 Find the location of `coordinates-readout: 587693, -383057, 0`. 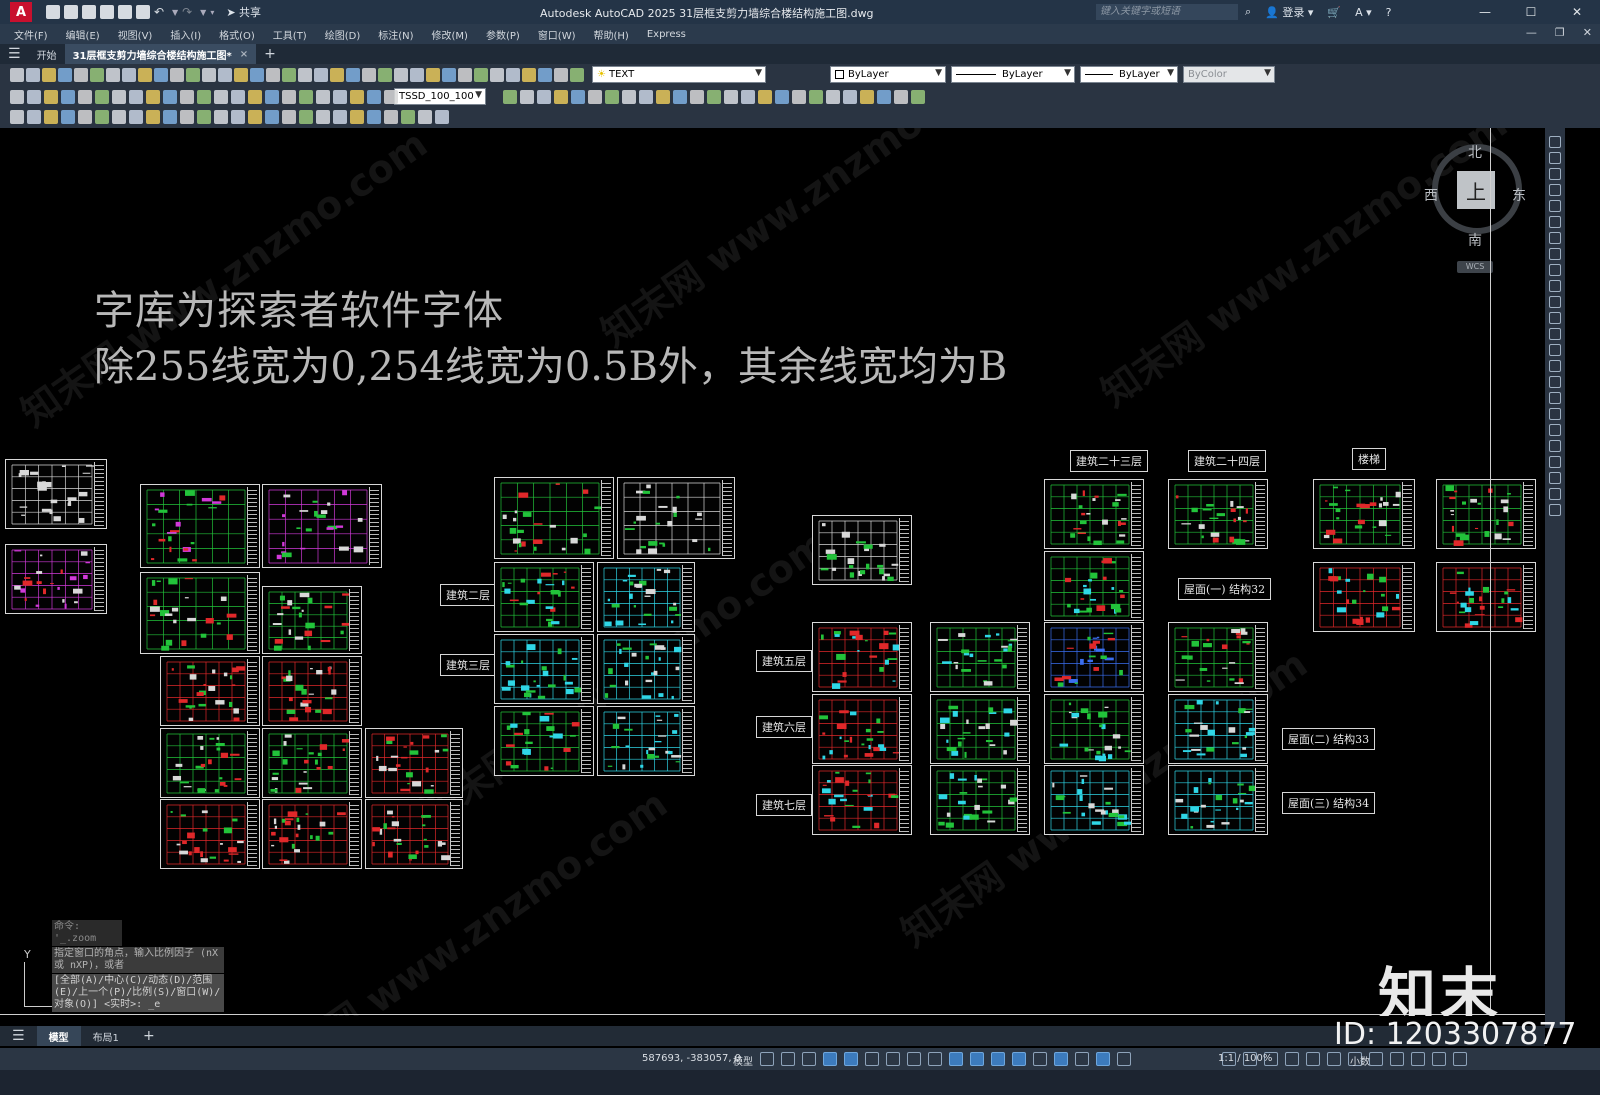

coordinates-readout: 587693, -383057, 0 is located at coordinates (691, 1058).